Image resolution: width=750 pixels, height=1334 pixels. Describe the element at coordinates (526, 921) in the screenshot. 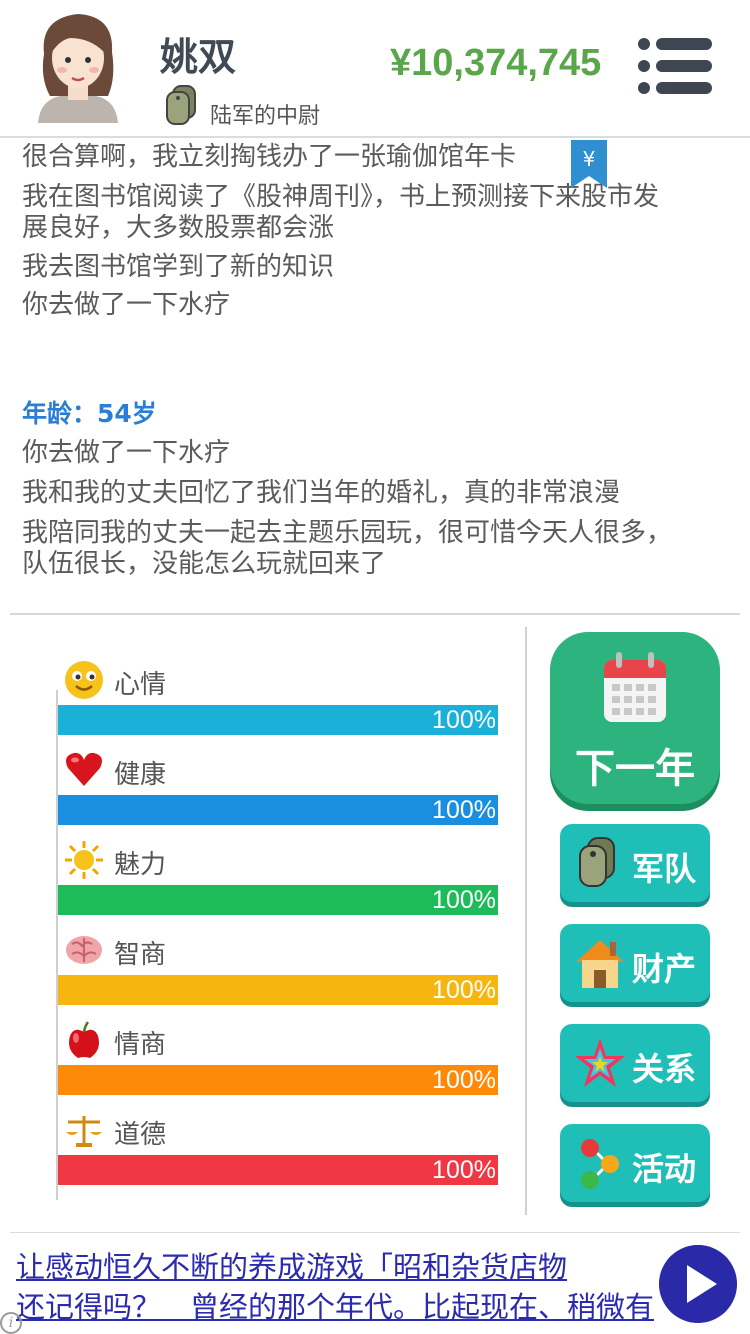

I see `panel-divider` at that location.